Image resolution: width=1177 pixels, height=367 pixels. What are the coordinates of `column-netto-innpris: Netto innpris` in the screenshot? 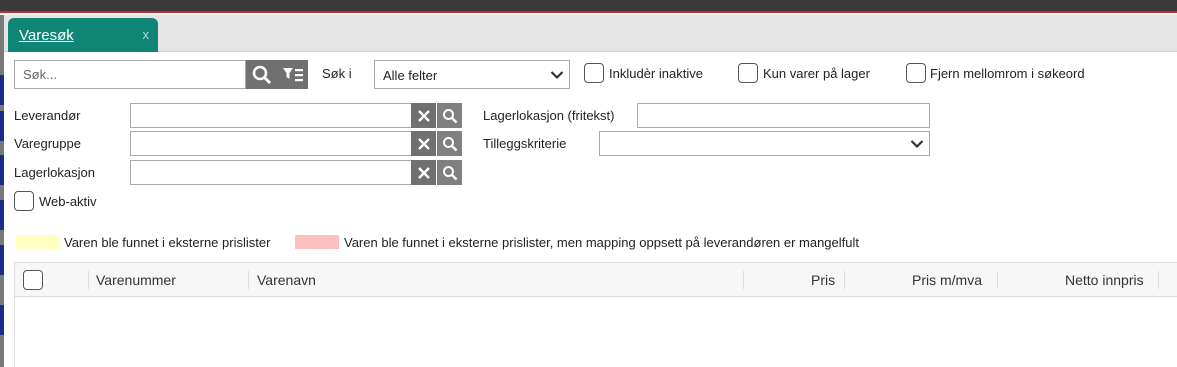 It's located at (1104, 280).